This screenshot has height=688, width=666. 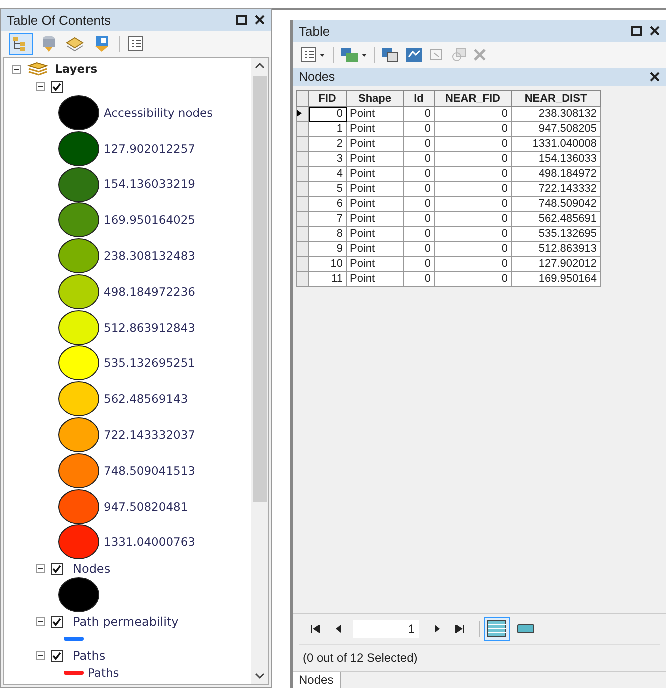 What do you see at coordinates (259, 289) in the screenshot?
I see `scroll-thumb` at bounding box center [259, 289].